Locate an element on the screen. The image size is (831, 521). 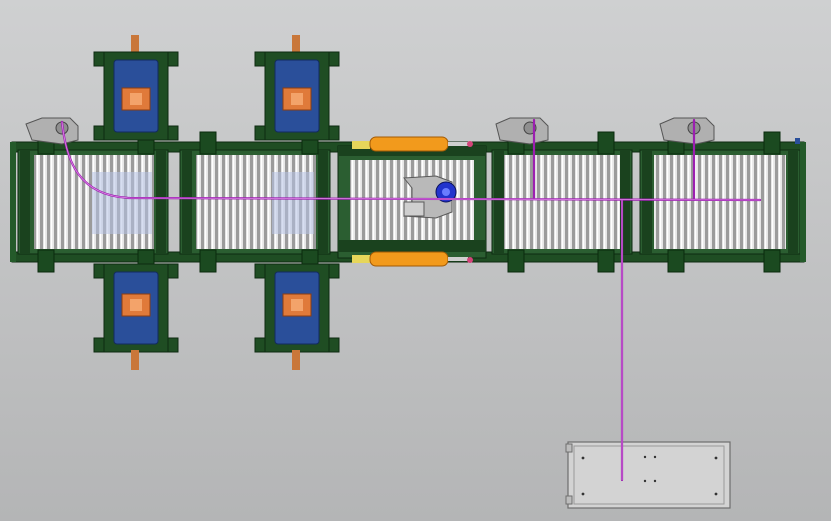
sensor-left is located at coordinates (52, 131).